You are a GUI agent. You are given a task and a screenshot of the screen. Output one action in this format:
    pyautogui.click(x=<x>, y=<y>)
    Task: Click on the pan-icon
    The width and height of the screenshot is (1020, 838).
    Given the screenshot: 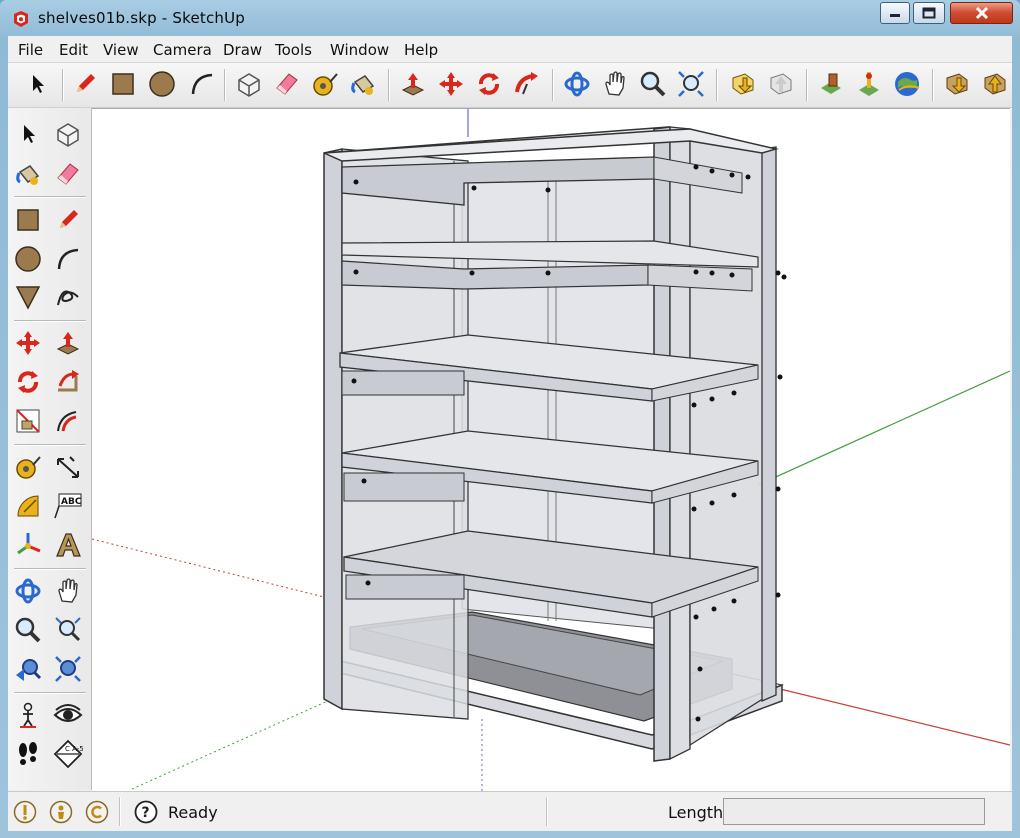 What is the action you would take?
    pyautogui.click(x=615, y=83)
    